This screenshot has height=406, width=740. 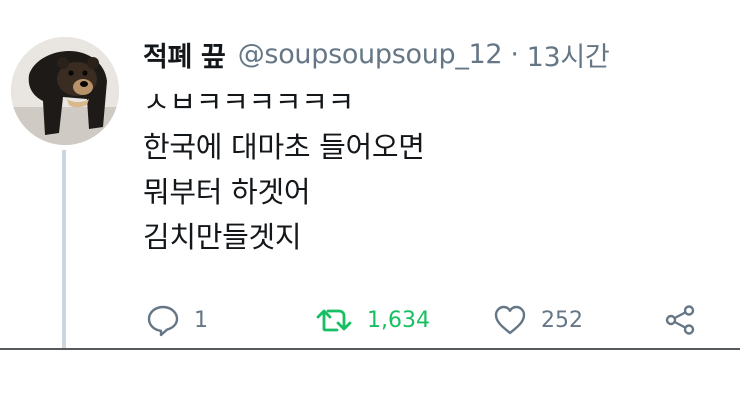 What do you see at coordinates (284, 147) in the screenshot?
I see `tweet-text-line: 한국에 대마초 들어오면` at bounding box center [284, 147].